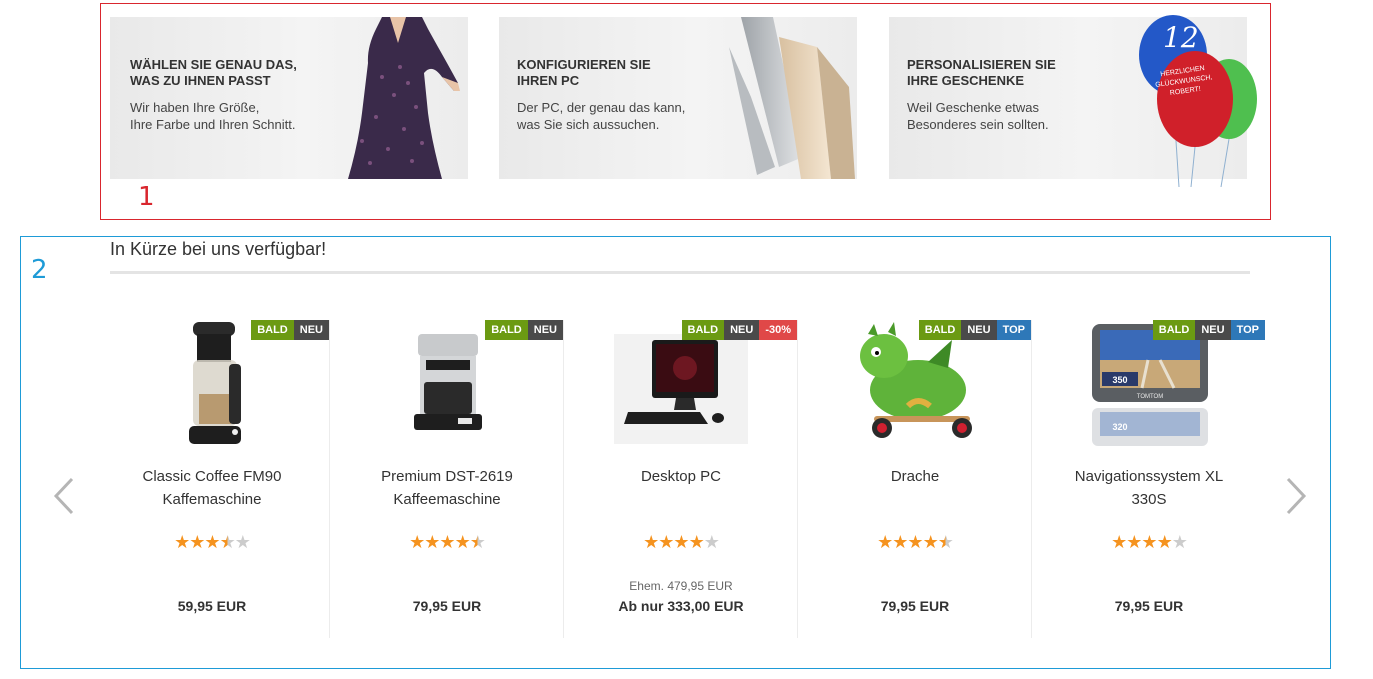 Image resolution: width=1373 pixels, height=679 pixels. Describe the element at coordinates (981, 72) in the screenshot. I see `banner-gifts-title: PERSONALISIEREN SIE IHRE GESCHENKE` at that location.